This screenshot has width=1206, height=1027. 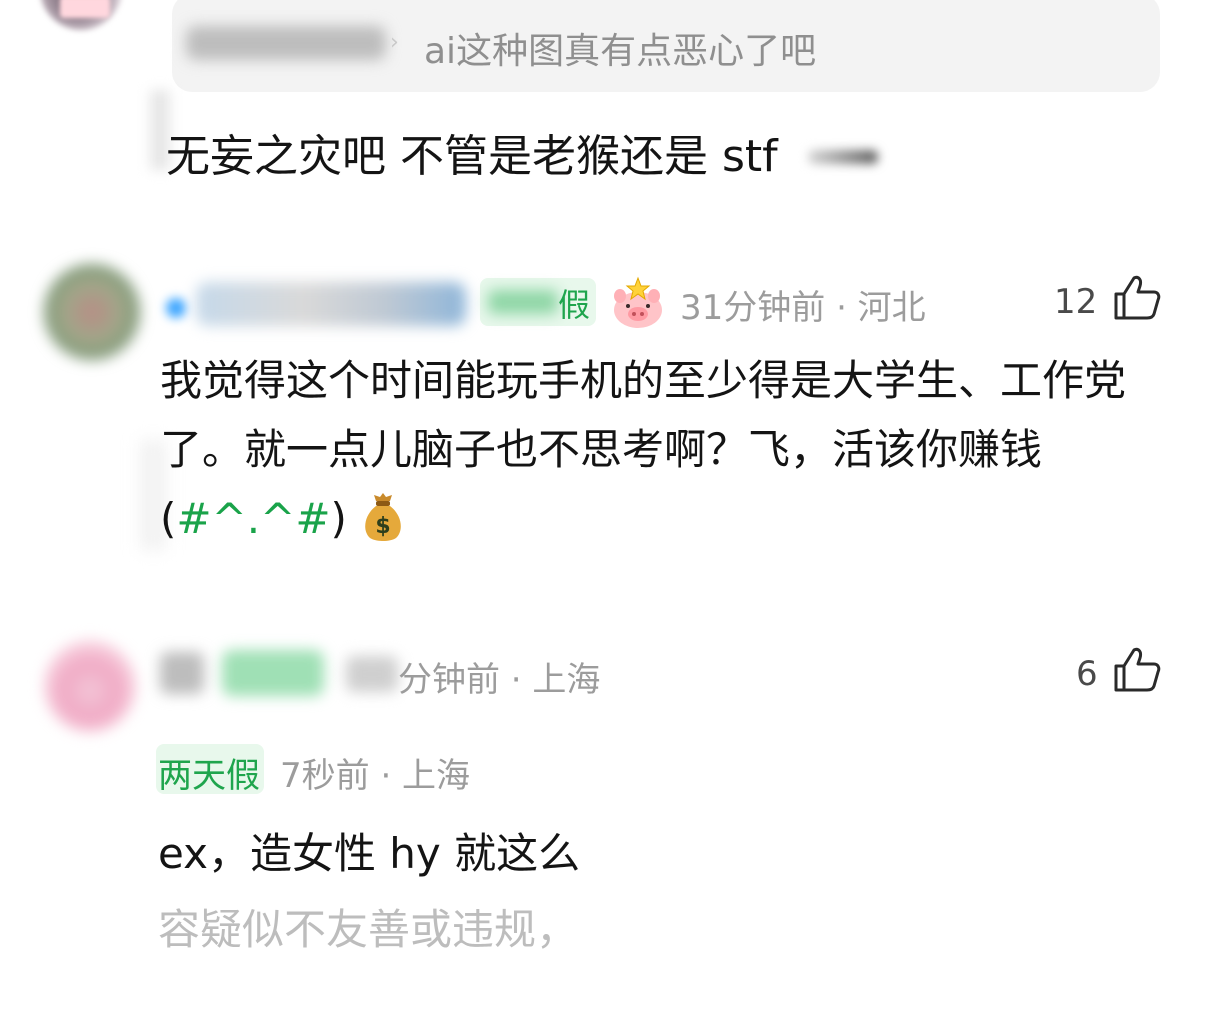 What do you see at coordinates (472, 156) in the screenshot?
I see `reply-text: 无妄之灾吧 不管是老猴还是 stf` at bounding box center [472, 156].